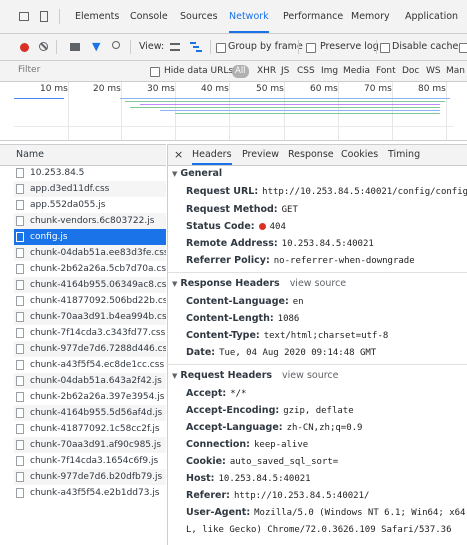 The image size is (467, 545). What do you see at coordinates (43, 46) in the screenshot?
I see `clear-icon` at bounding box center [43, 46].